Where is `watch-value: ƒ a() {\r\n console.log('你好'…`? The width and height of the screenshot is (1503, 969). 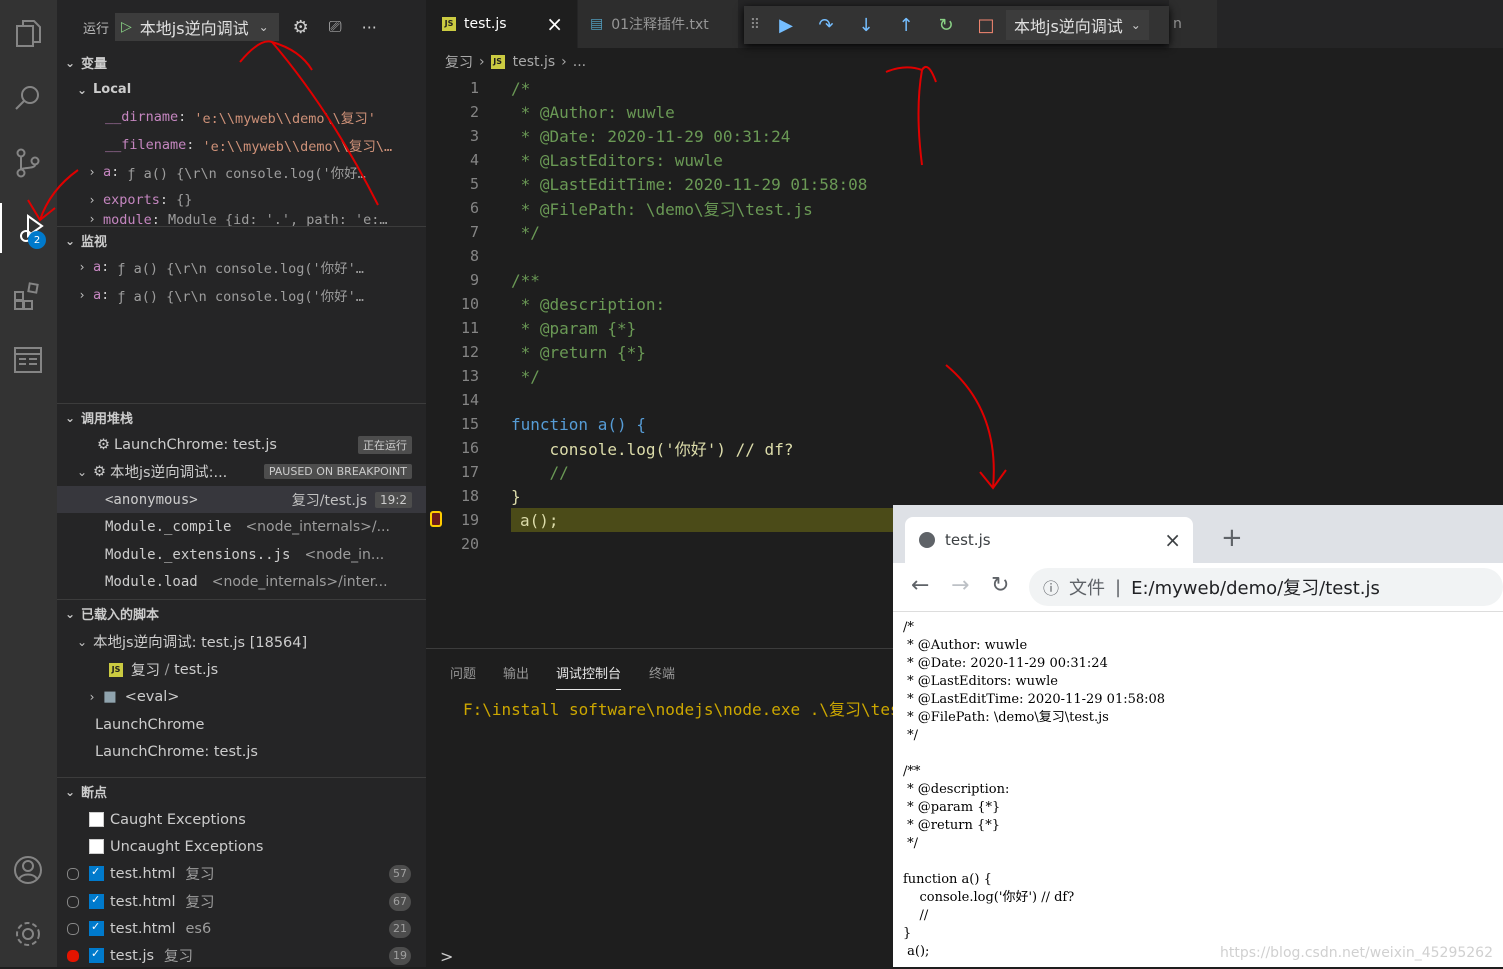
watch-value: ƒ a() {\r\n console.log('你好'… is located at coordinates (240, 268).